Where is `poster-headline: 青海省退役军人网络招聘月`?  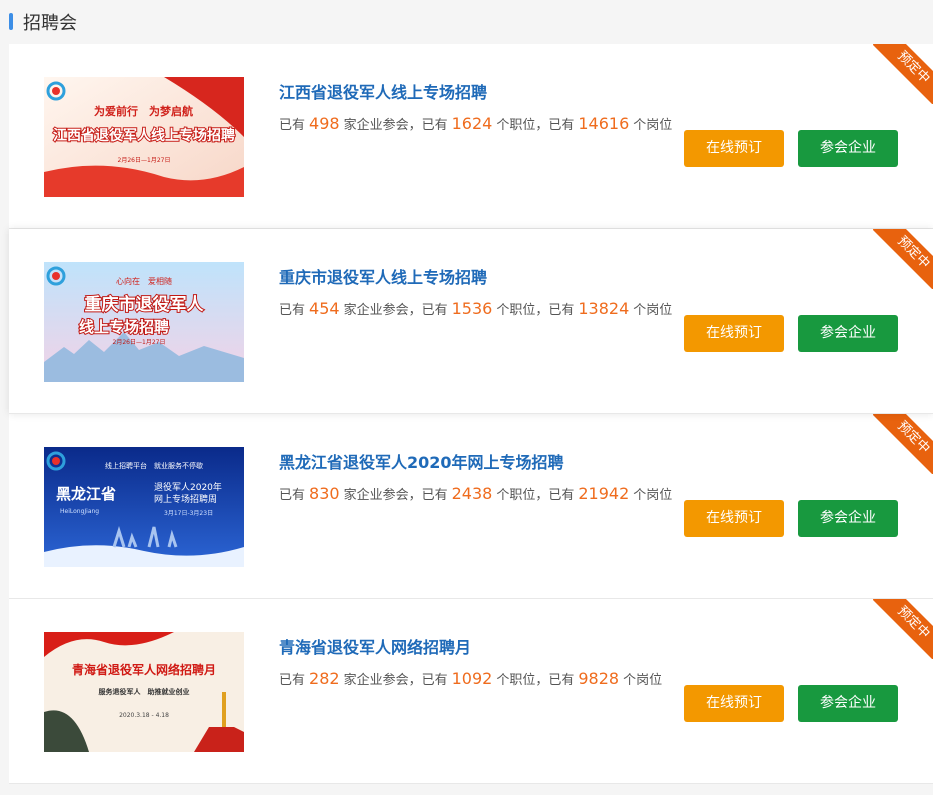
poster-headline: 青海省退役军人网络招聘月 is located at coordinates (144, 669).